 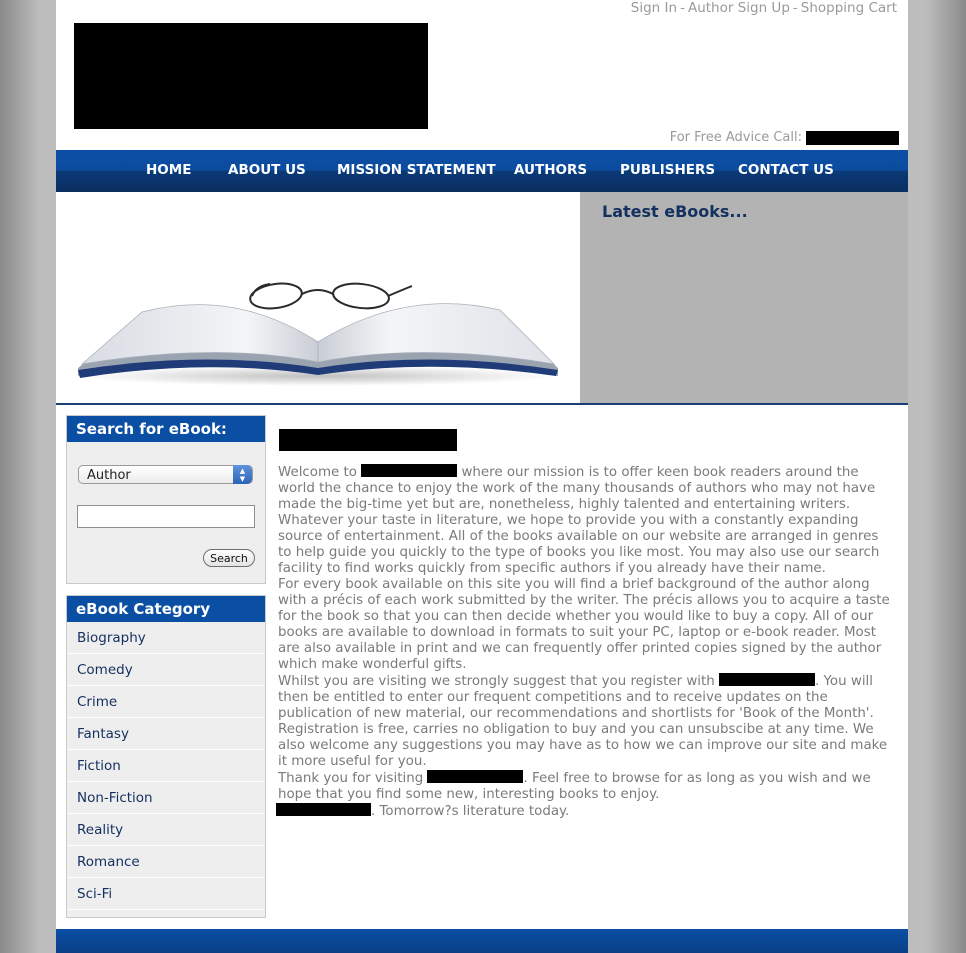 I want to click on search-type-select: Author ▲ ▼, so click(x=165, y=474).